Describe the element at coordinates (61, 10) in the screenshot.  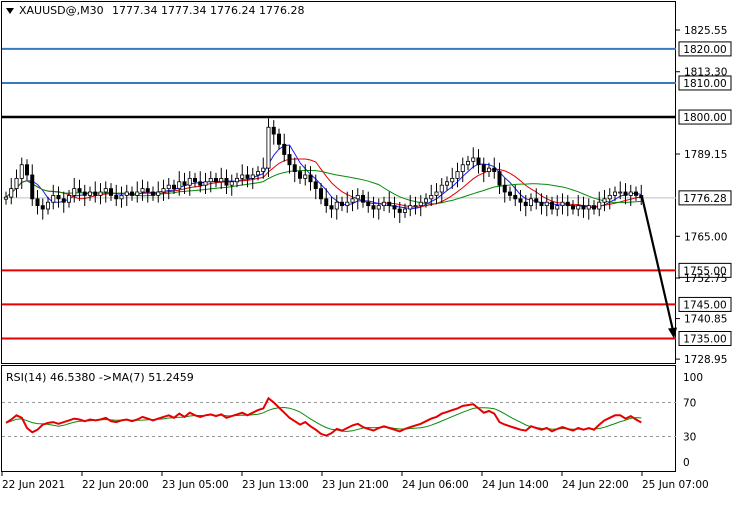
I see `symbol-label: XAUUSD@,M30` at that location.